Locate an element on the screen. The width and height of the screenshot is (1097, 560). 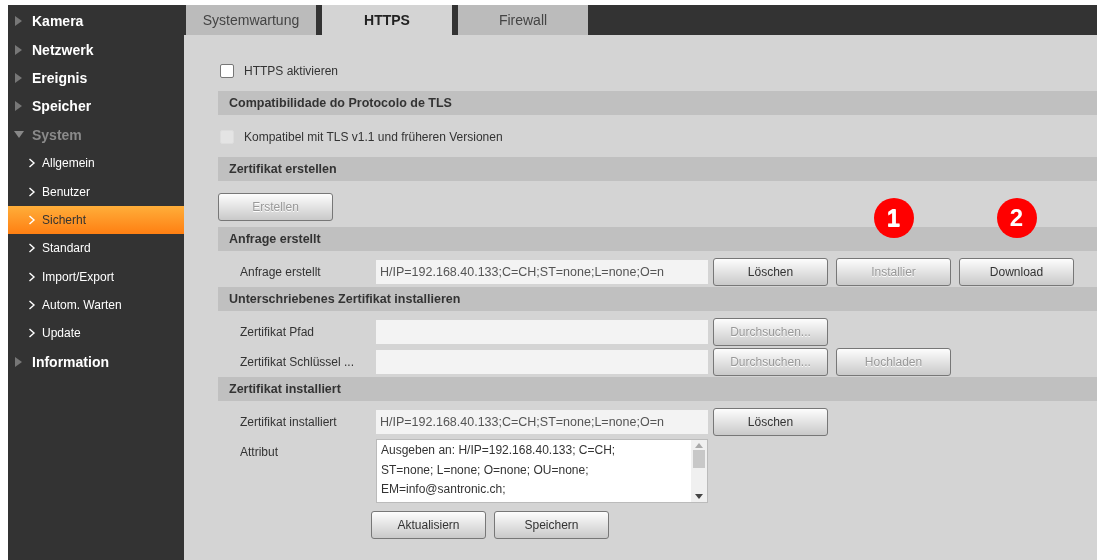
menu-item: Information is located at coordinates (96, 362).